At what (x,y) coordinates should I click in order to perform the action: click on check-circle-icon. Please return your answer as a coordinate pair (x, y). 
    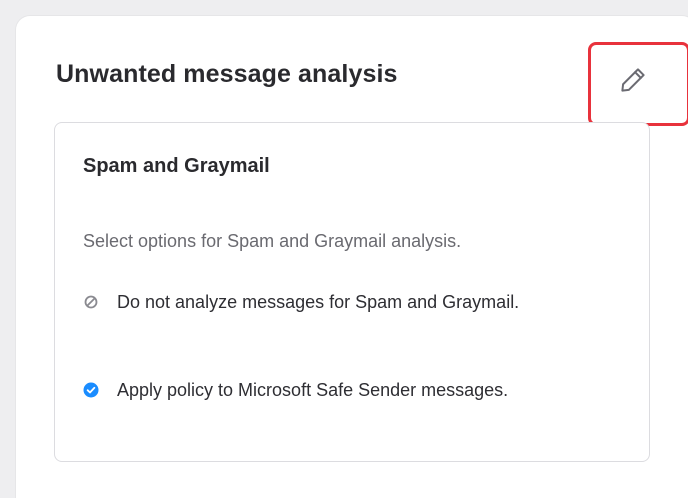
    Looking at the image, I should click on (91, 390).